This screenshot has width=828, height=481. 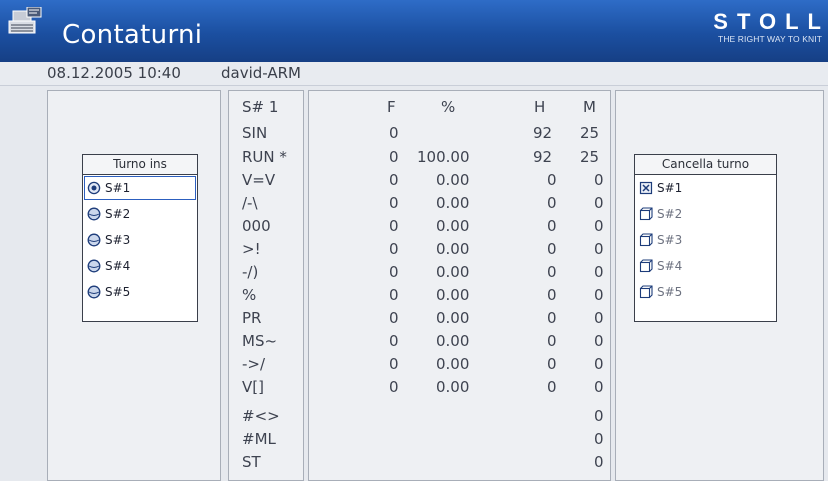 What do you see at coordinates (140, 292) in the screenshot?
I see `turno-ins-item-s5: S#5` at bounding box center [140, 292].